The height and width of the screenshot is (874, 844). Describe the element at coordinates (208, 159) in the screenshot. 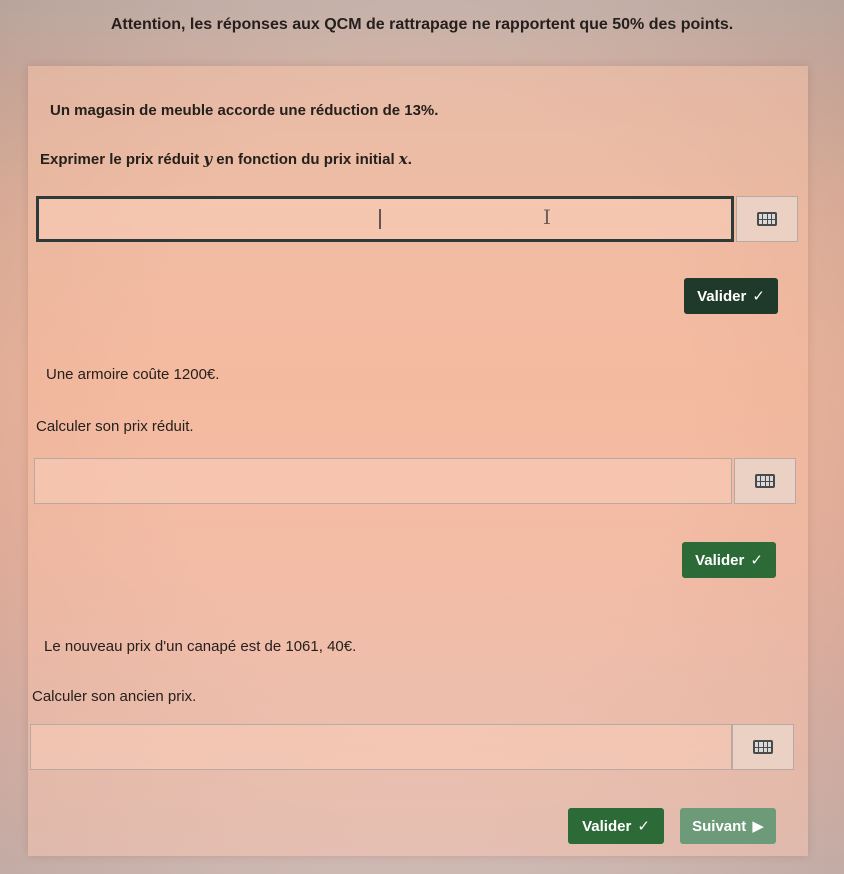

I see `variable-y: y` at that location.